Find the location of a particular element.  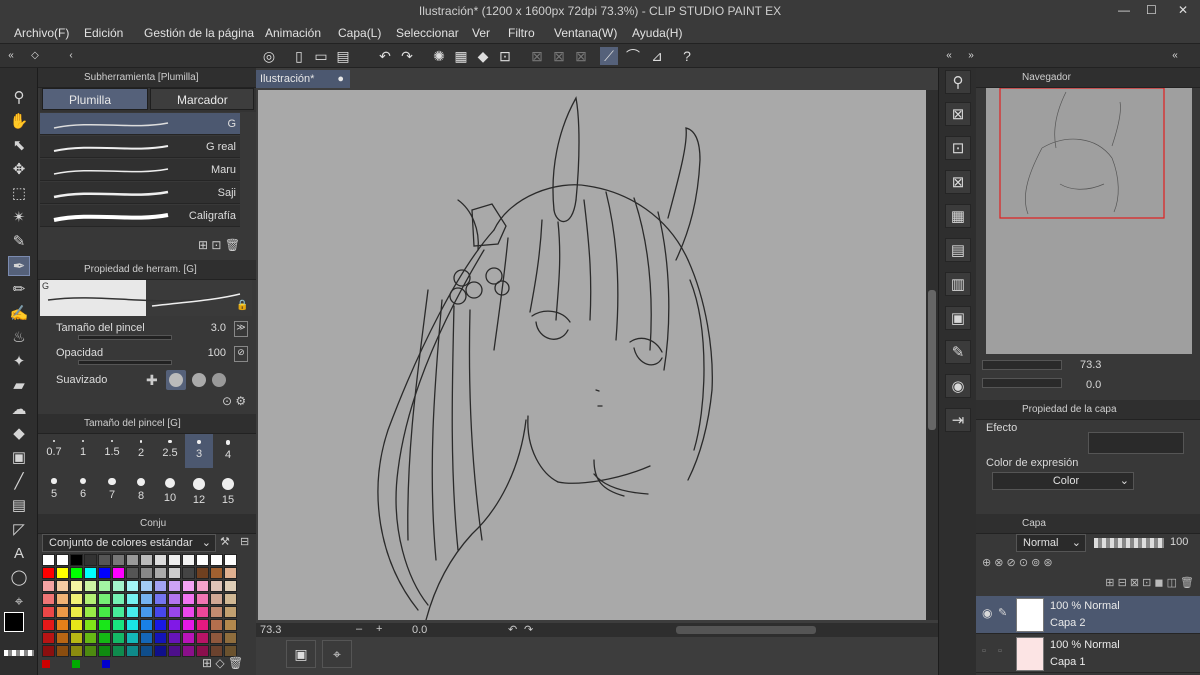

airbrush-icon: ♨ is located at coordinates (19, 338).